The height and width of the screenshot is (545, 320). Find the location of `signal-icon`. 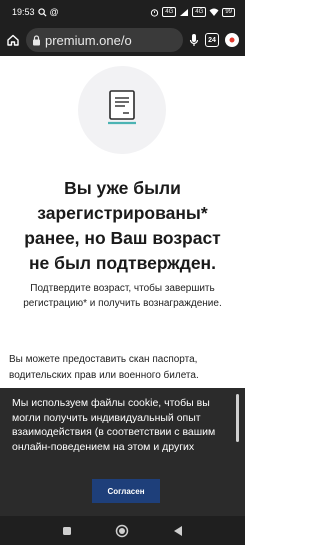

signal-icon is located at coordinates (184, 12).